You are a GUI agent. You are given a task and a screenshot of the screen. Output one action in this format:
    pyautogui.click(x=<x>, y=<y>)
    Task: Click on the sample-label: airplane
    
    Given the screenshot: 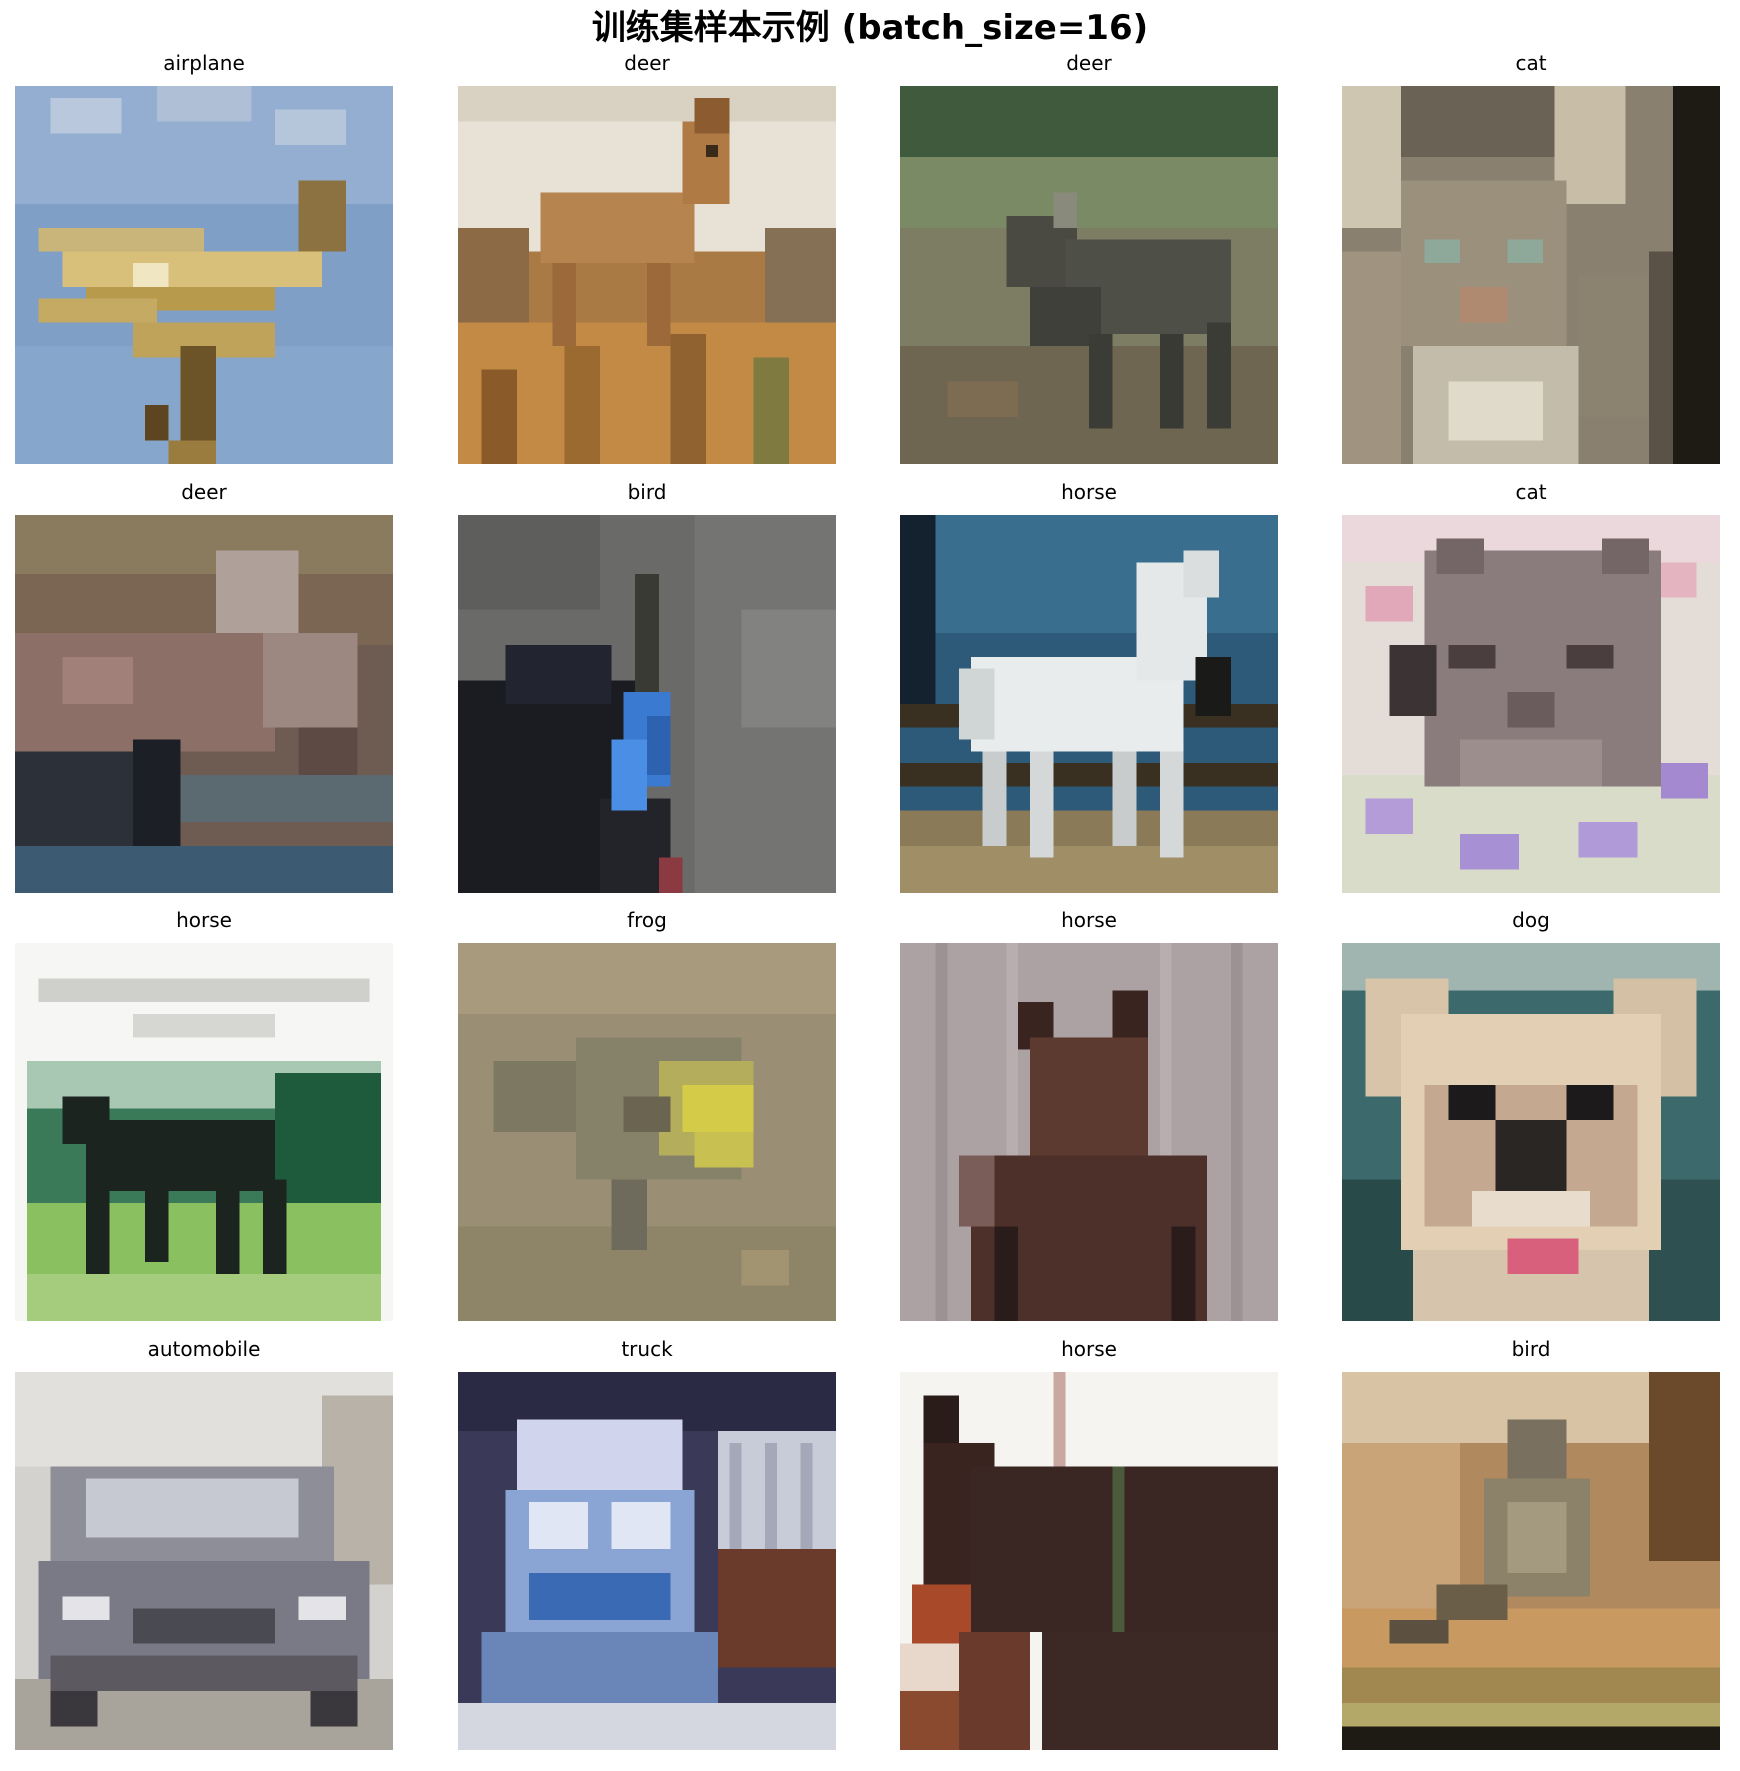 What is the action you would take?
    pyautogui.click(x=204, y=63)
    